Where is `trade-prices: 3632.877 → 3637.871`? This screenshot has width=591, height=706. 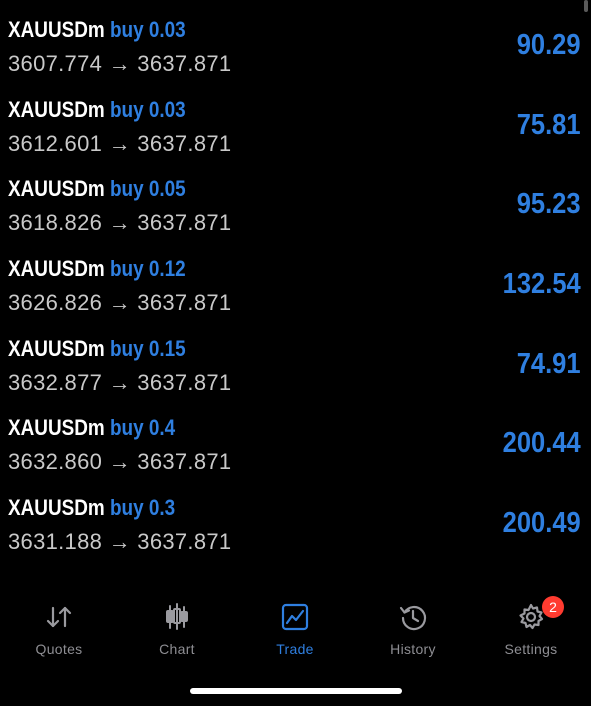 trade-prices: 3632.877 → 3637.871 is located at coordinates (120, 382).